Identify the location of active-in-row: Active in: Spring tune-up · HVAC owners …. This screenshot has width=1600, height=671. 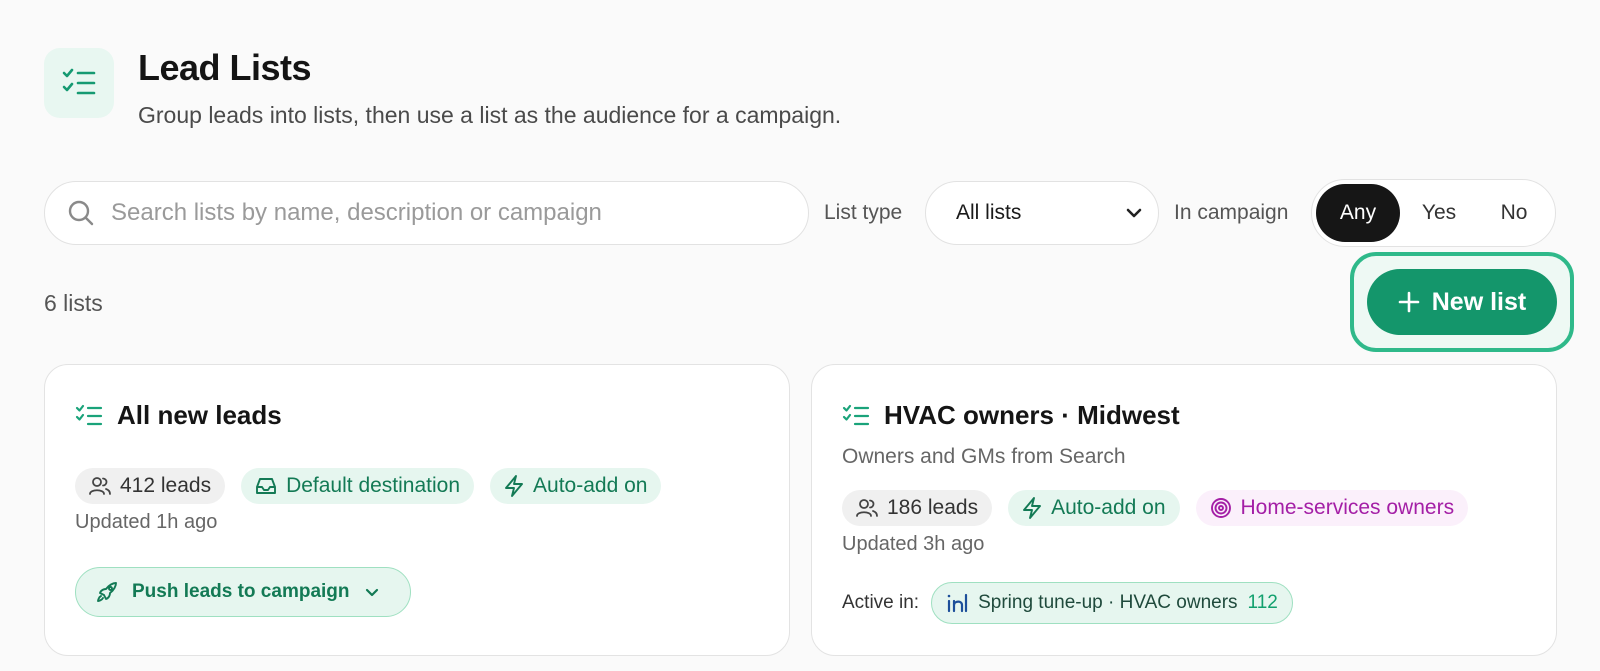
(1067, 603).